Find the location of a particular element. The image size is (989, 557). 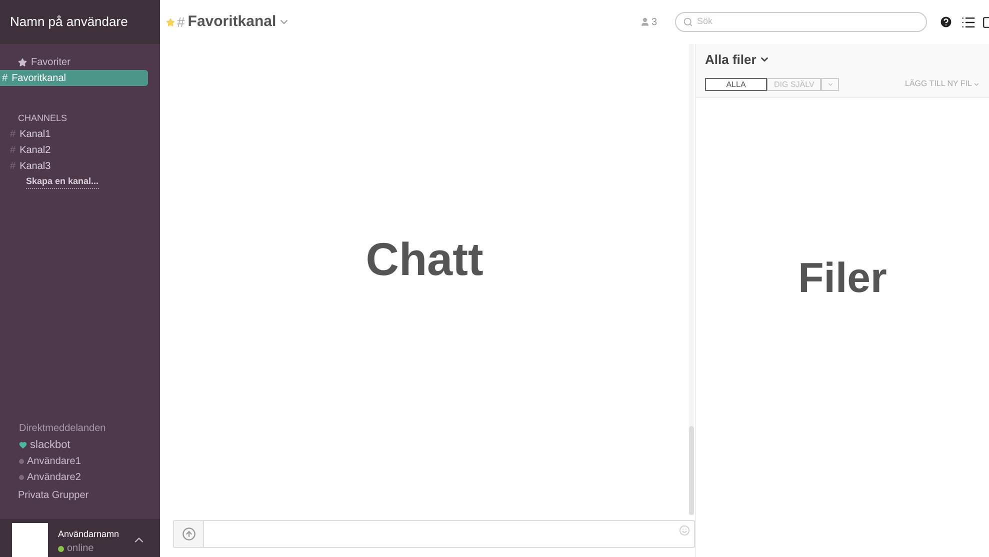

channel-name: Kanal3 is located at coordinates (35, 167).